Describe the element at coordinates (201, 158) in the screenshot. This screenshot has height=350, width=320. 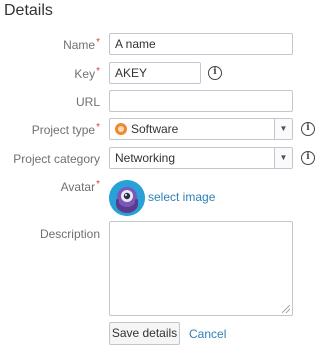
I see `project-category-select: Networking ▼` at that location.